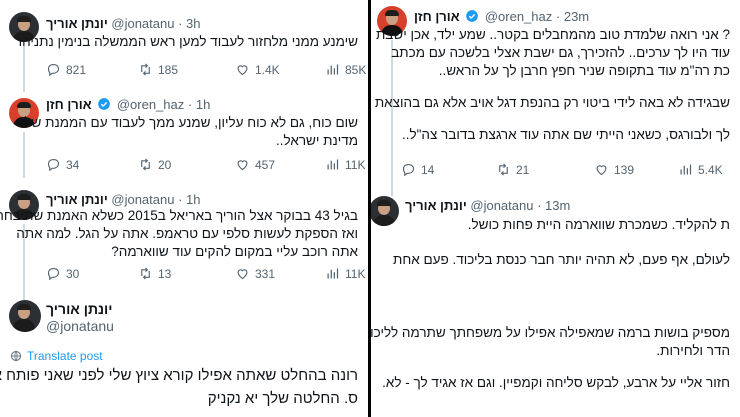  Describe the element at coordinates (417, 169) in the screenshot. I see `reply-button: 14` at that location.